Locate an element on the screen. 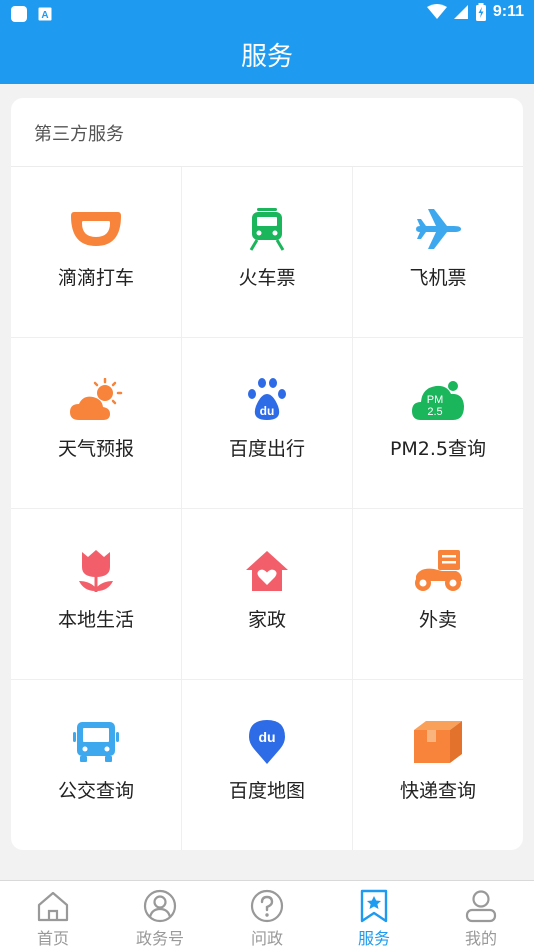 Image resolution: width=534 pixels, height=950 pixels. service-label: 百度地图 is located at coordinates (266, 791).